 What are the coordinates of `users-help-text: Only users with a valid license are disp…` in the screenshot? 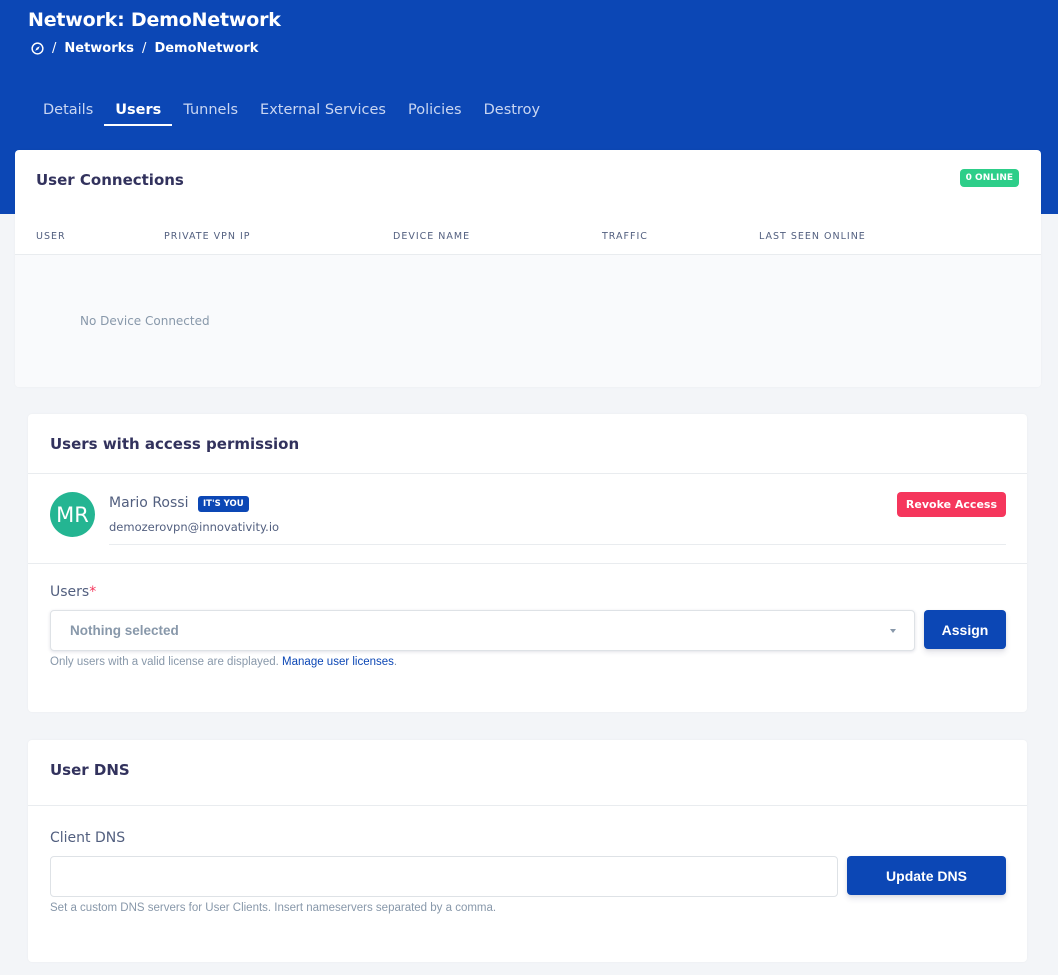 It's located at (223, 662).